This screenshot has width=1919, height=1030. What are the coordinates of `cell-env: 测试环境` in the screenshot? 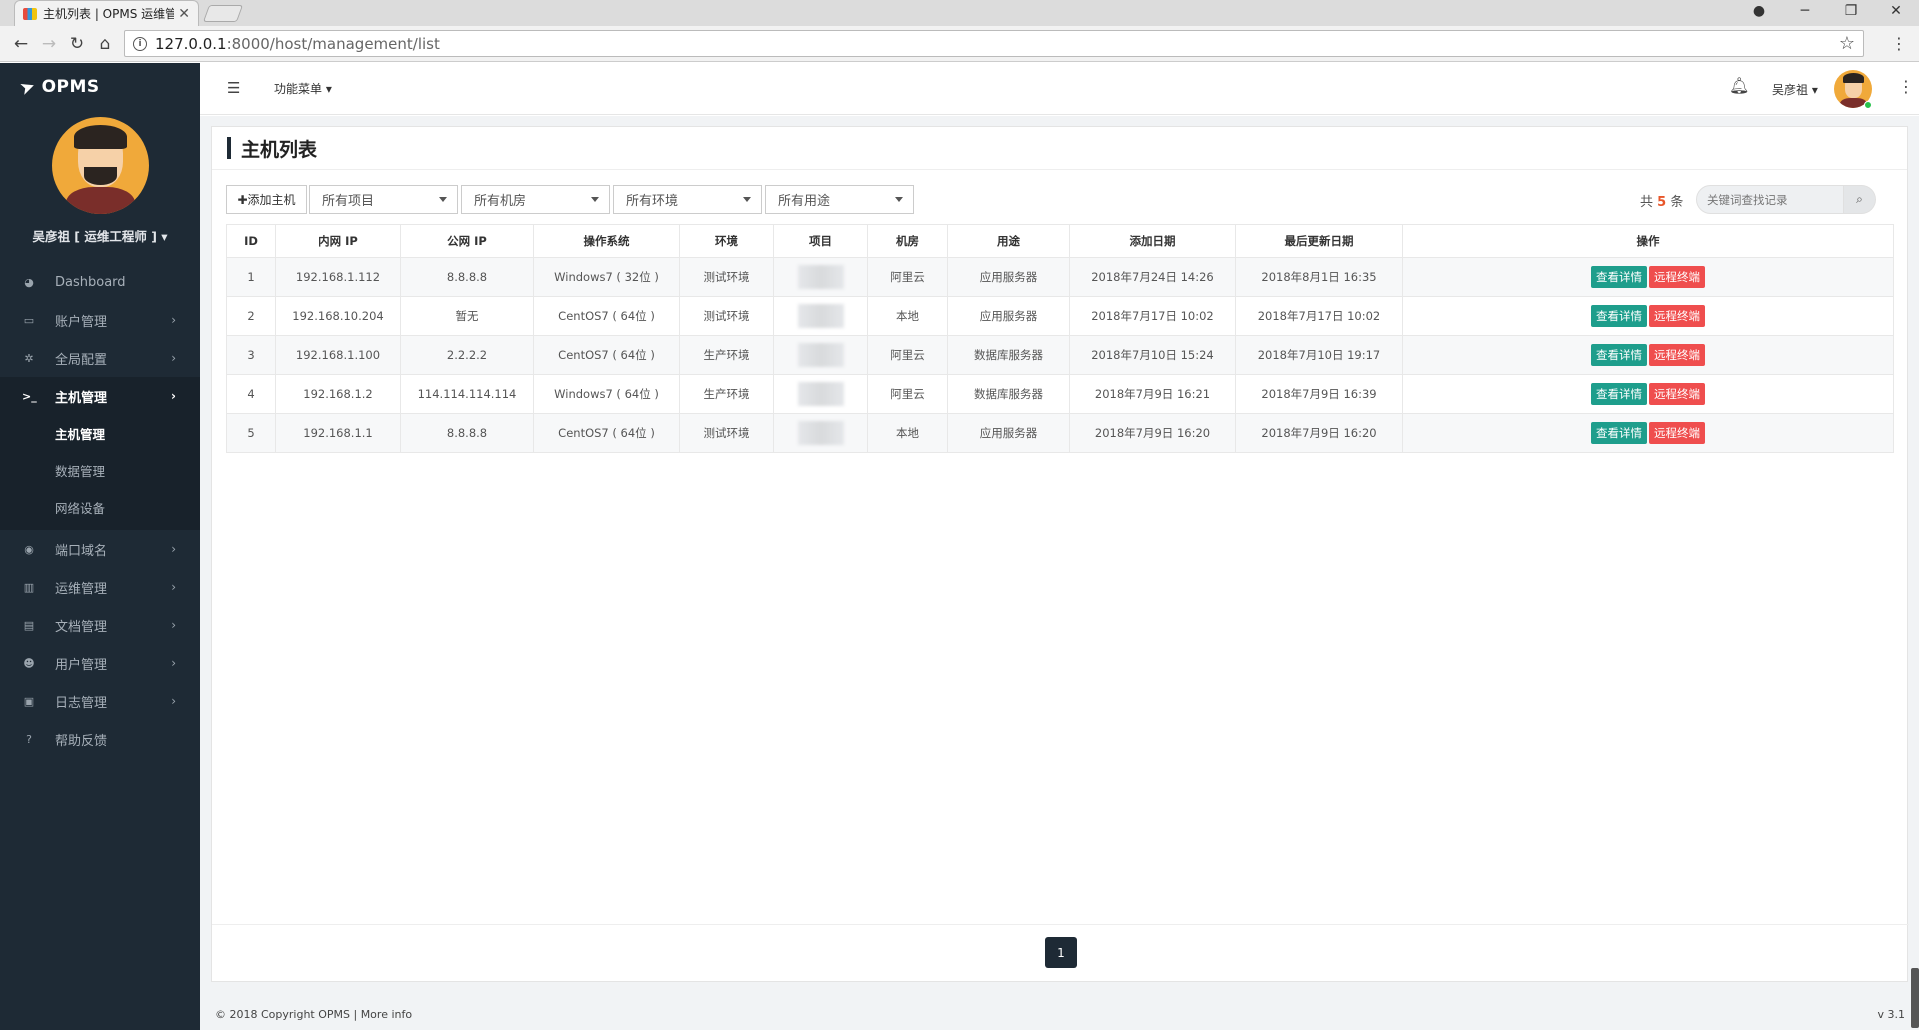 It's located at (726, 316).